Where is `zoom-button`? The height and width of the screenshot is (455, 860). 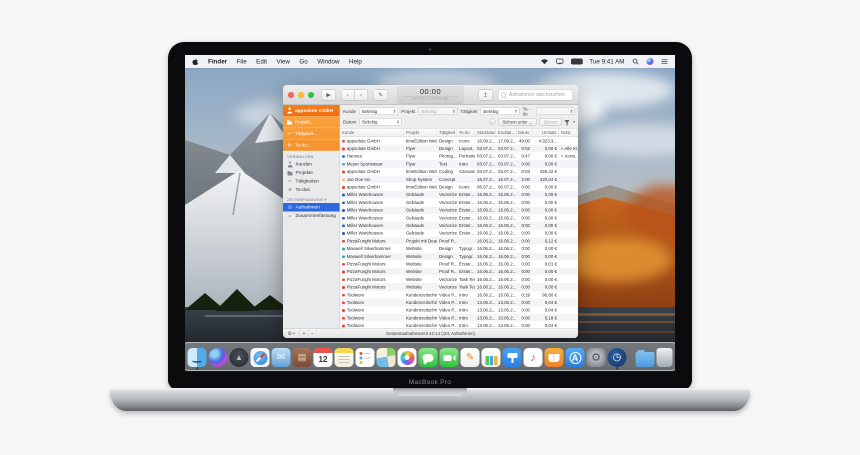 zoom-button is located at coordinates (311, 94).